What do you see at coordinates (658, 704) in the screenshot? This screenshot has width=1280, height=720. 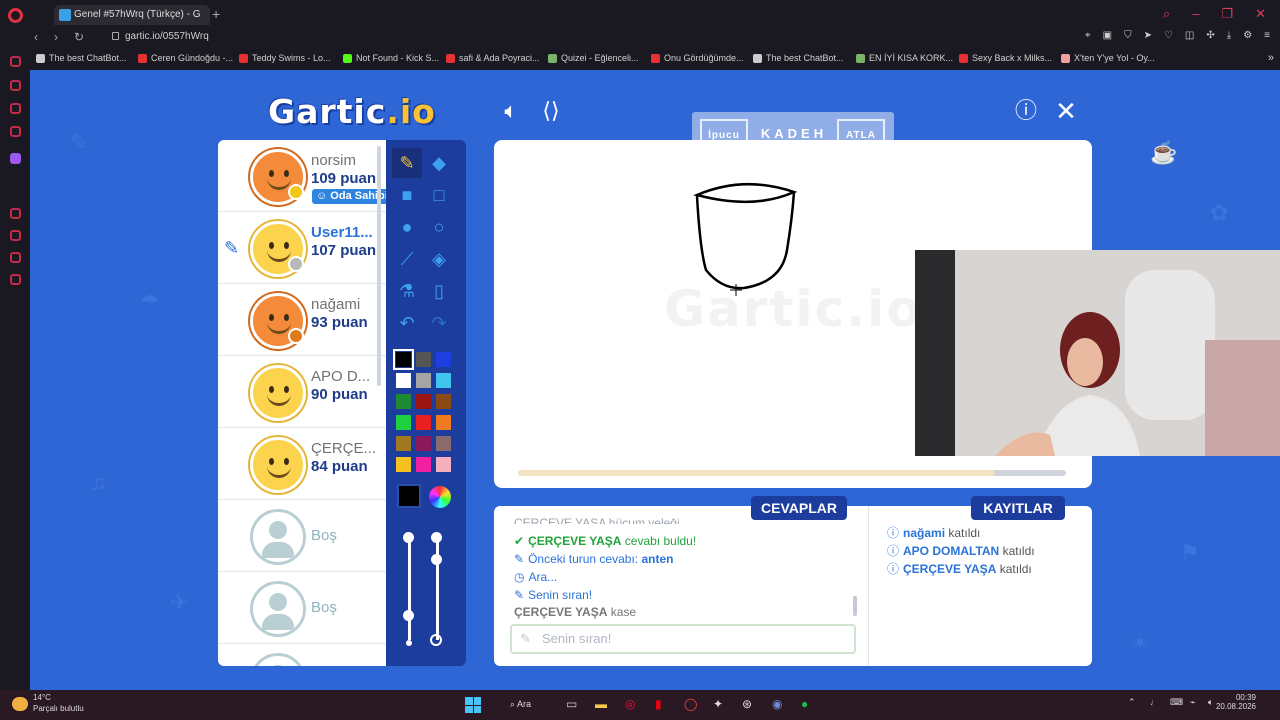 I see `opera-gx-app-icon: ▮` at bounding box center [658, 704].